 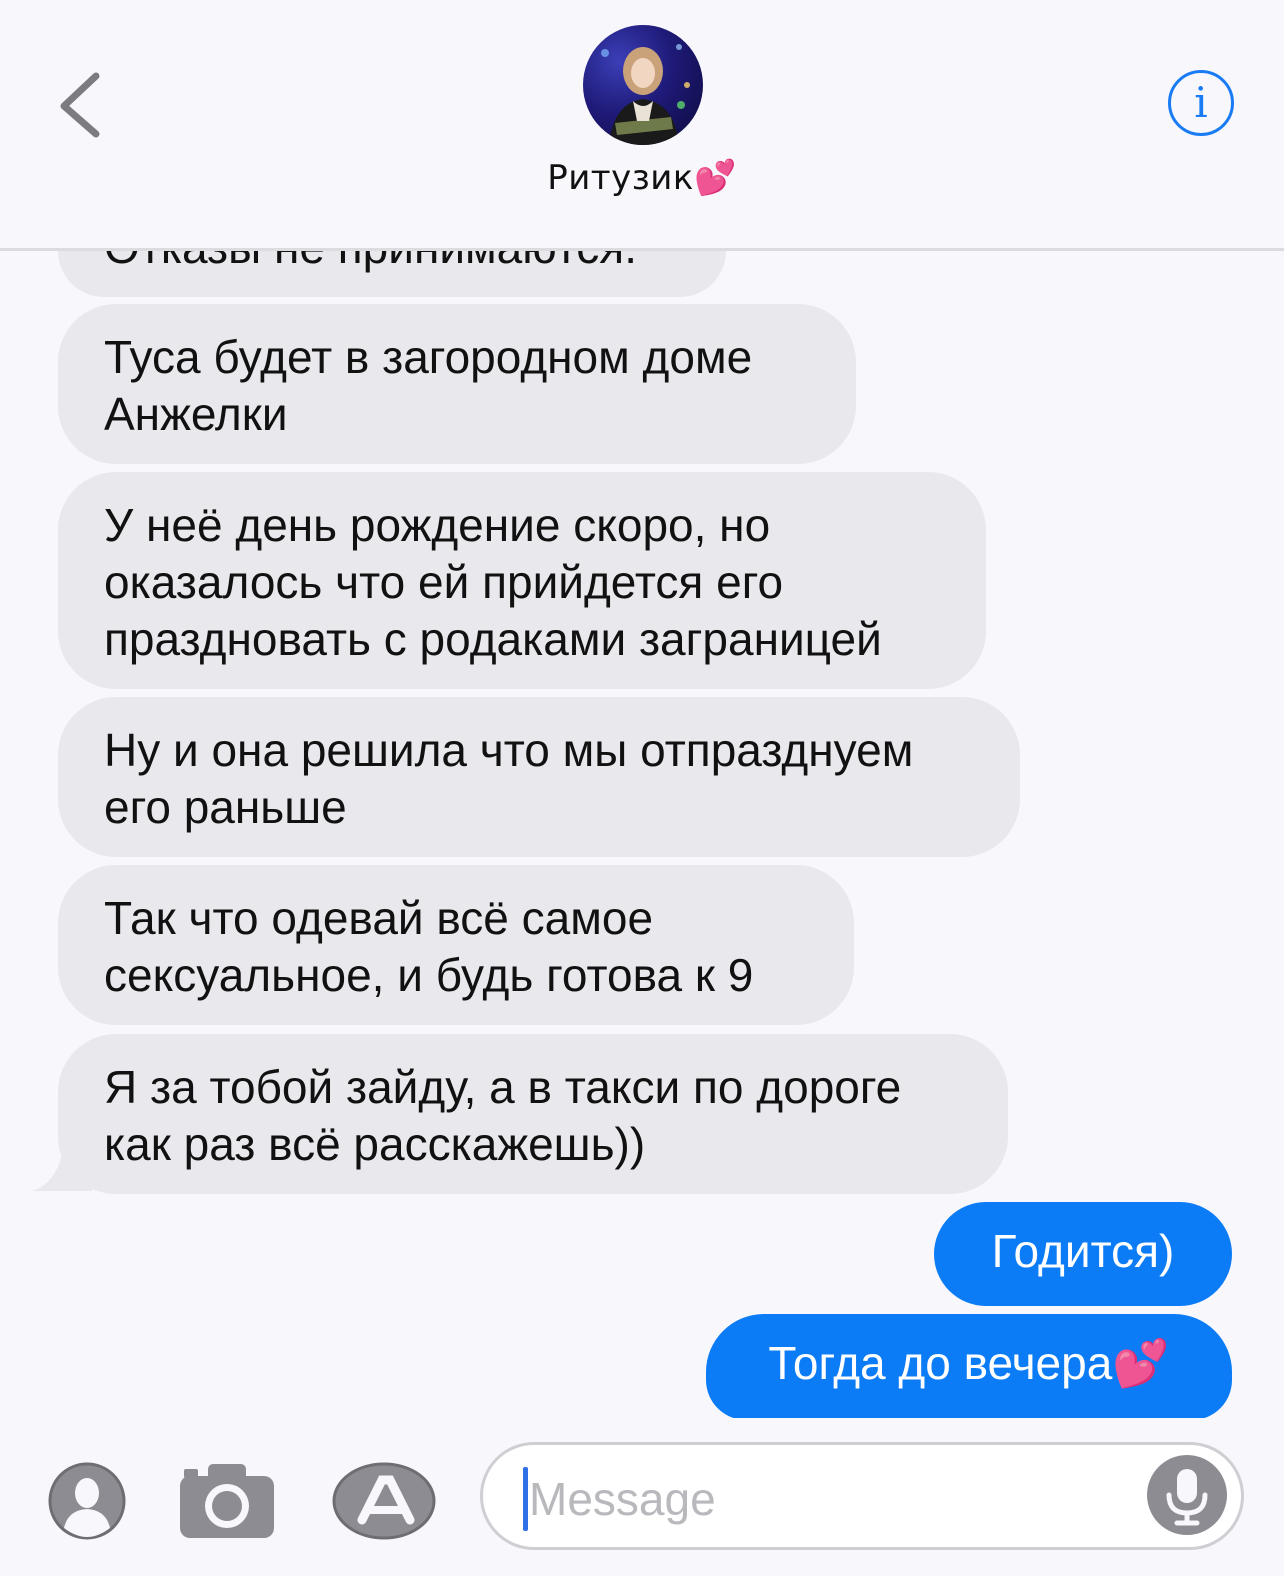 I want to click on contact-name: Ритузик💕, so click(x=642, y=178).